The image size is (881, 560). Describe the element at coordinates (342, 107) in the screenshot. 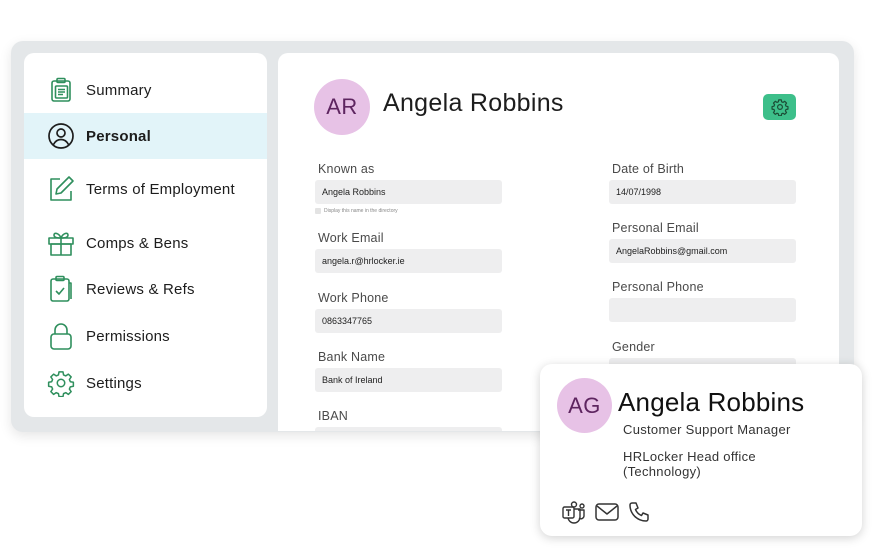

I see `avatar: AR` at that location.